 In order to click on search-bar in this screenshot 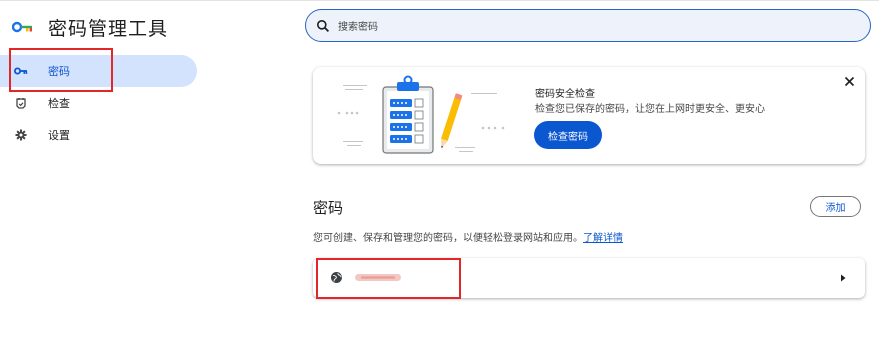, I will do `click(588, 25)`.